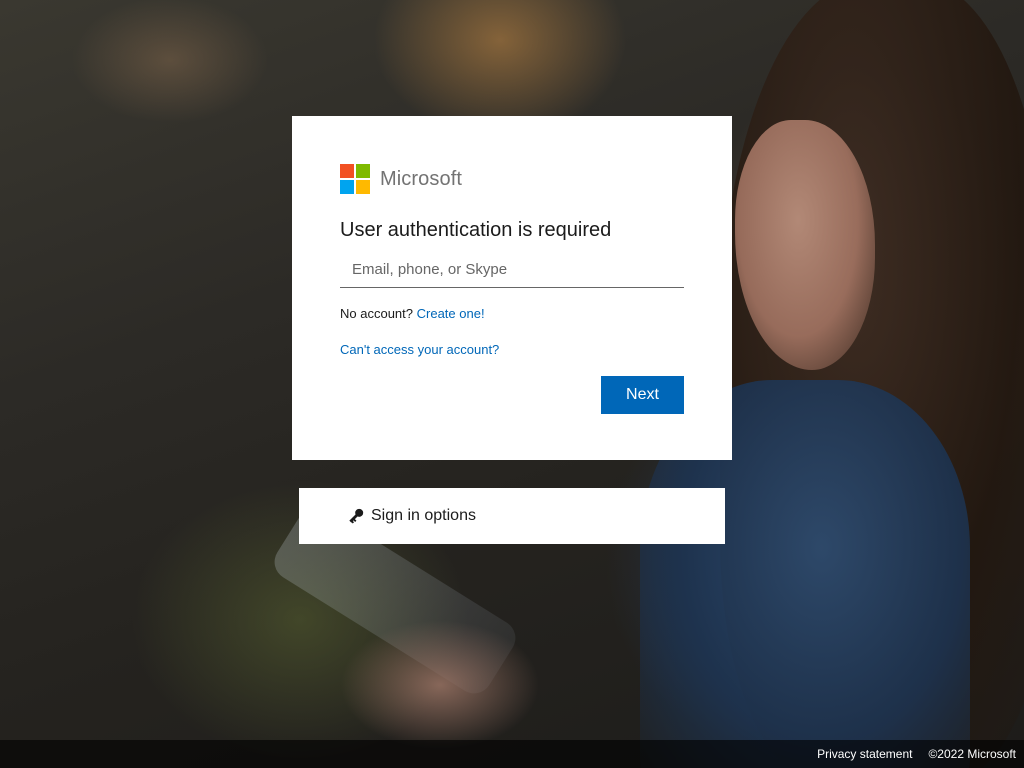  What do you see at coordinates (512, 395) in the screenshot?
I see `next-row: Next` at bounding box center [512, 395].